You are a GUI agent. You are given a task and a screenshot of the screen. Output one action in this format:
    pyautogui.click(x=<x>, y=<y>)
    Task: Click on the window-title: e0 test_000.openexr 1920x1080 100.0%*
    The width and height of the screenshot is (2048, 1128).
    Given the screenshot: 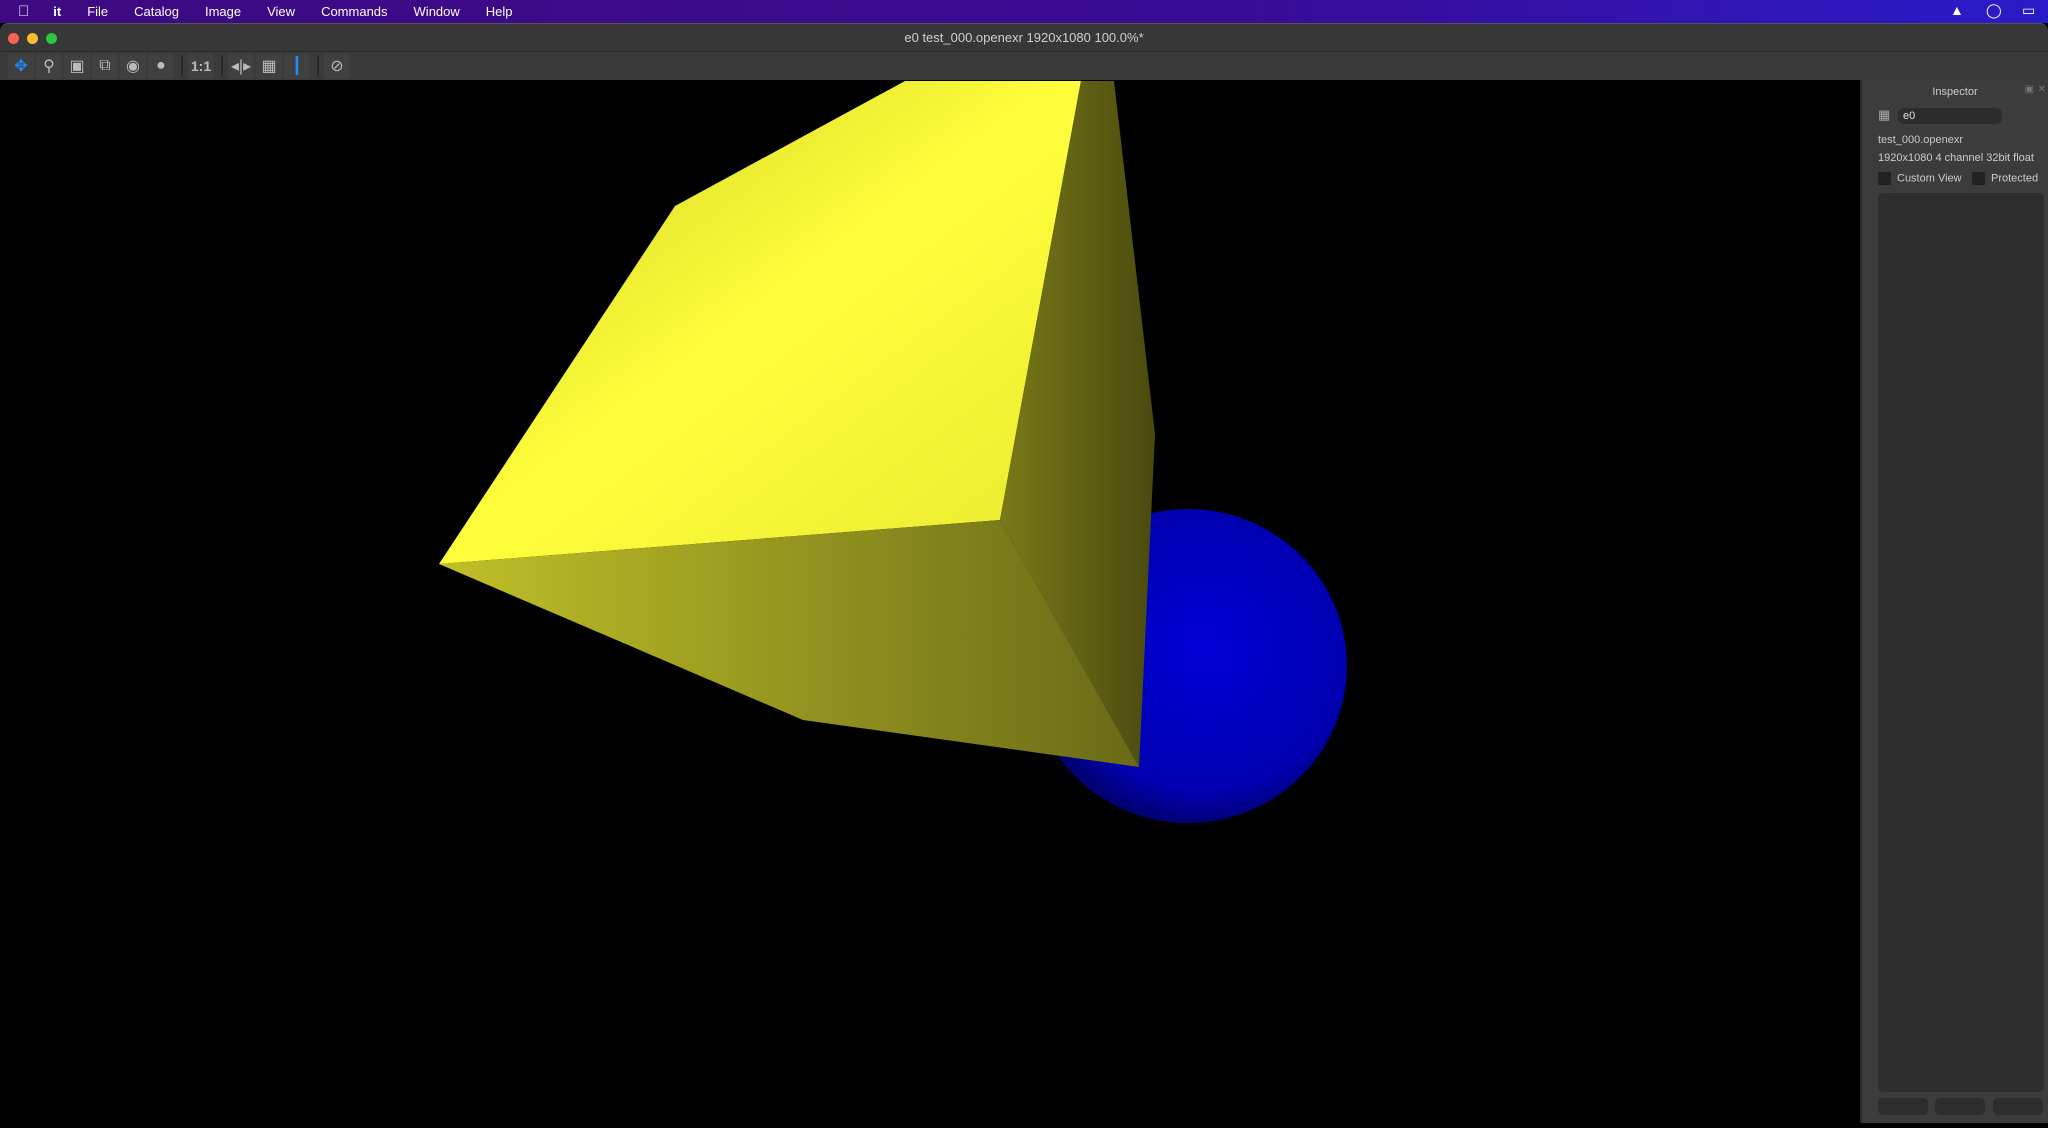 What is the action you would take?
    pyautogui.click(x=1024, y=37)
    